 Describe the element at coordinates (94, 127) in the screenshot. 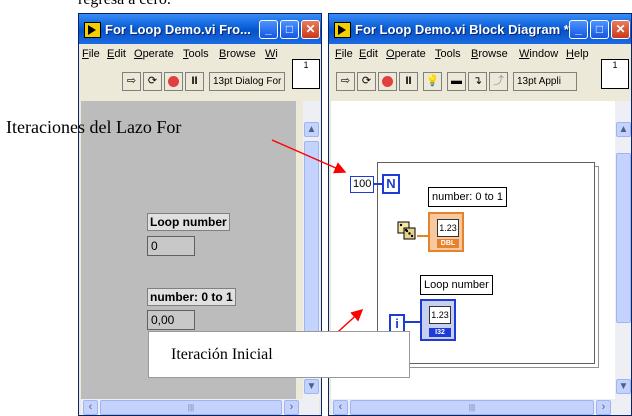

I see `iterations-annotation: Iteraciones del Lazo For` at that location.